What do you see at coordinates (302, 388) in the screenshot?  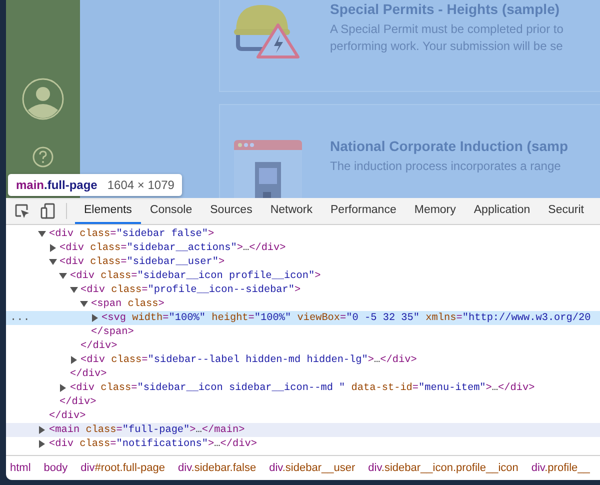 I see `dom-node-line: <div class="sidebar__icon sidebar__icon--md " data-st-id="menu-item">…</div>` at bounding box center [302, 388].